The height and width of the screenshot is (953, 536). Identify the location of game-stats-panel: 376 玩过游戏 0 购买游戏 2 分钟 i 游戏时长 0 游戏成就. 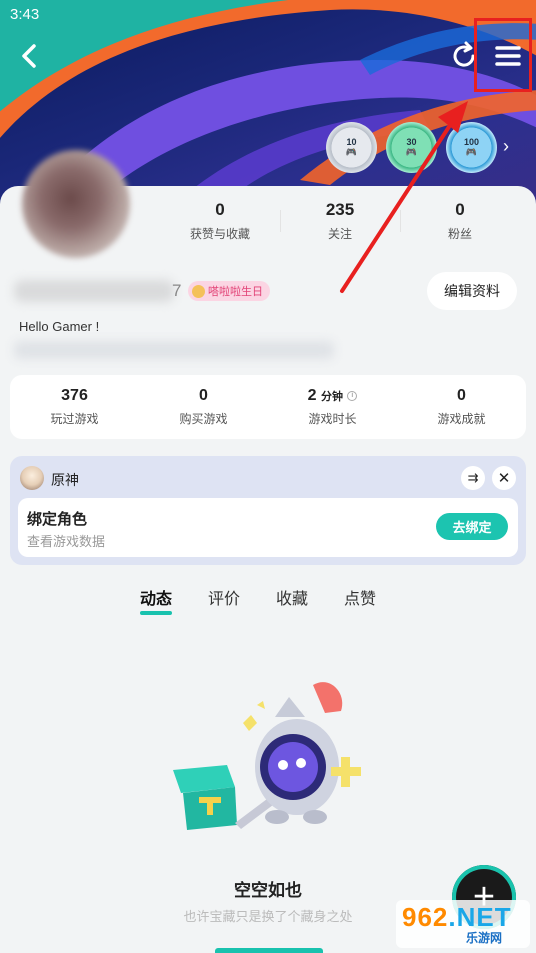
(268, 407).